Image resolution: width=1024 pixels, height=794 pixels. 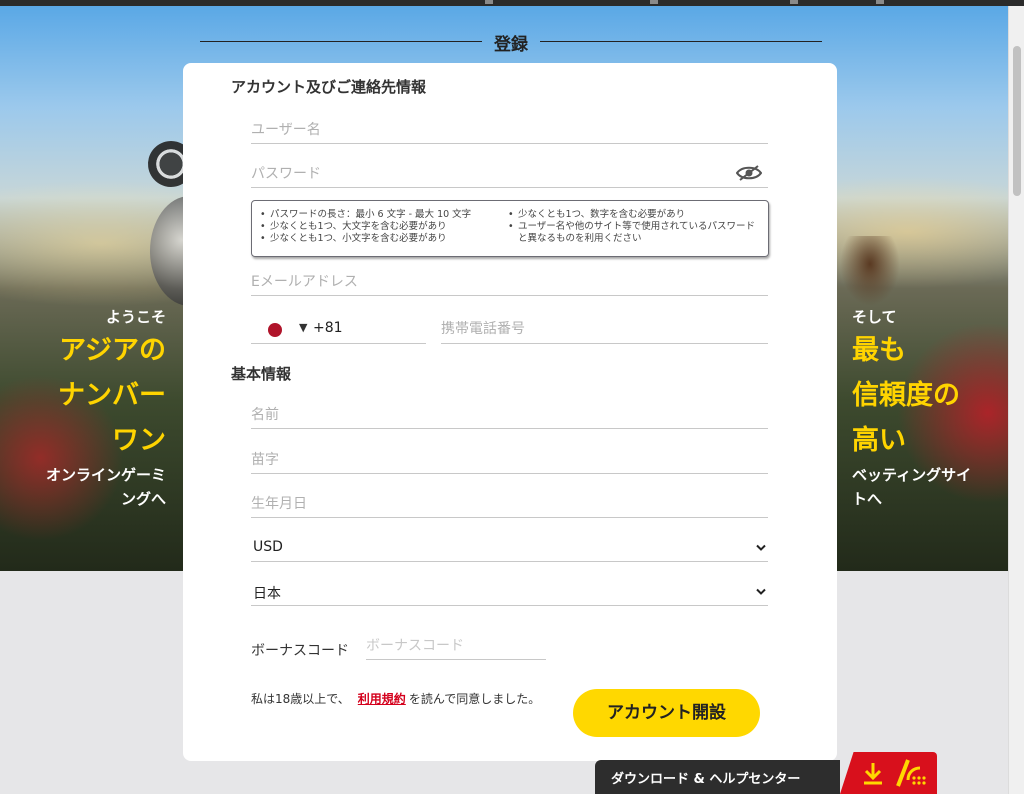 What do you see at coordinates (265, 460) in the screenshot?
I see `last-name-placeholder: 苗字` at bounding box center [265, 460].